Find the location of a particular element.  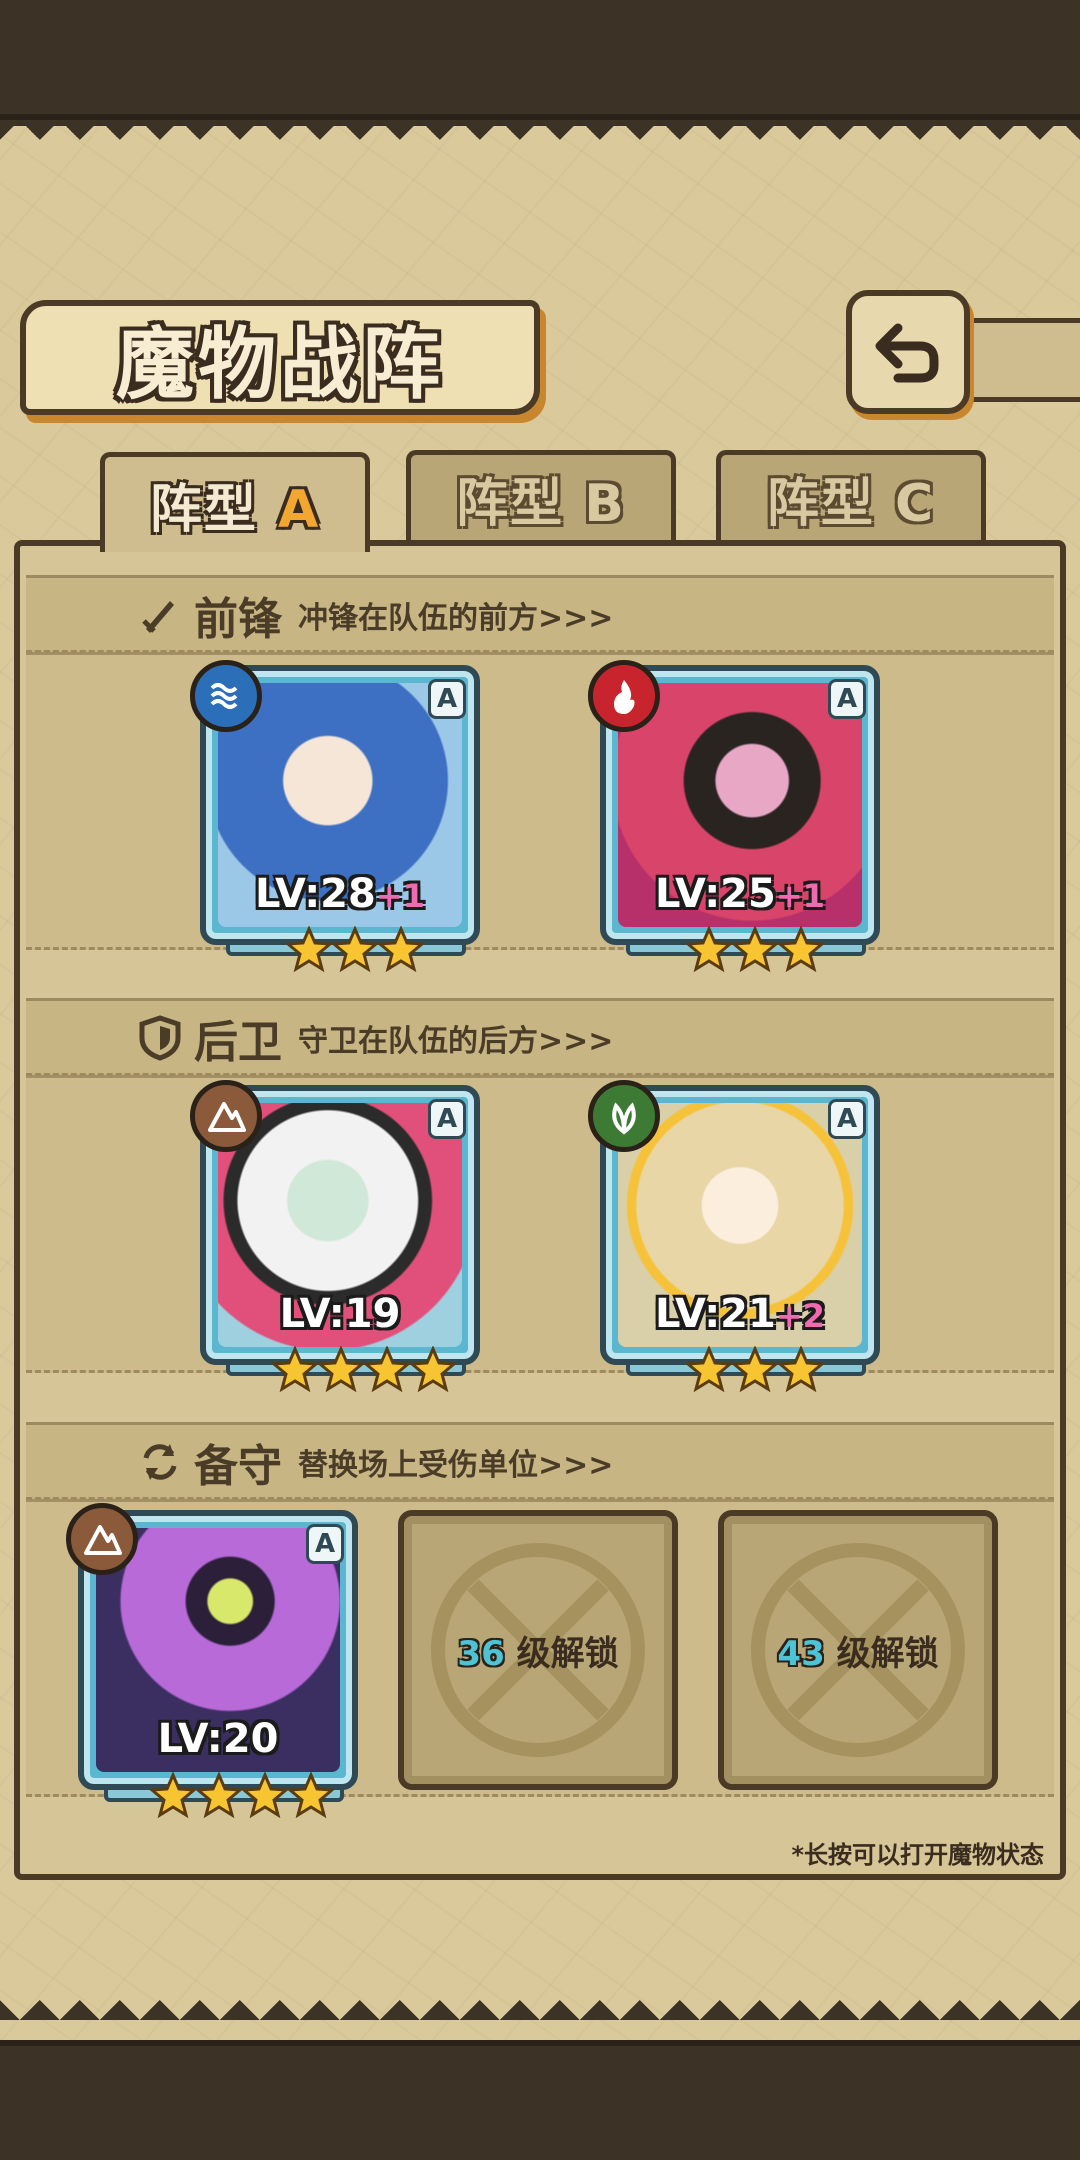

level-label: LV:28+1 is located at coordinates (340, 894).